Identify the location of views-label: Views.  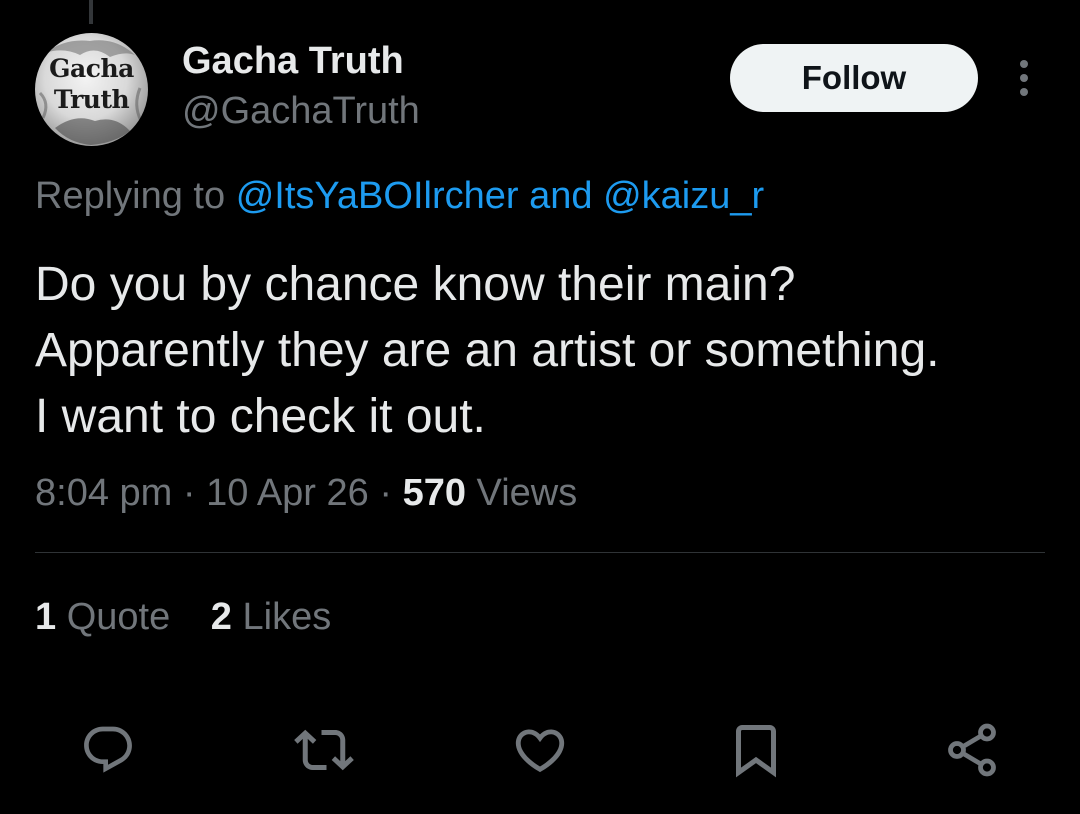
(527, 493).